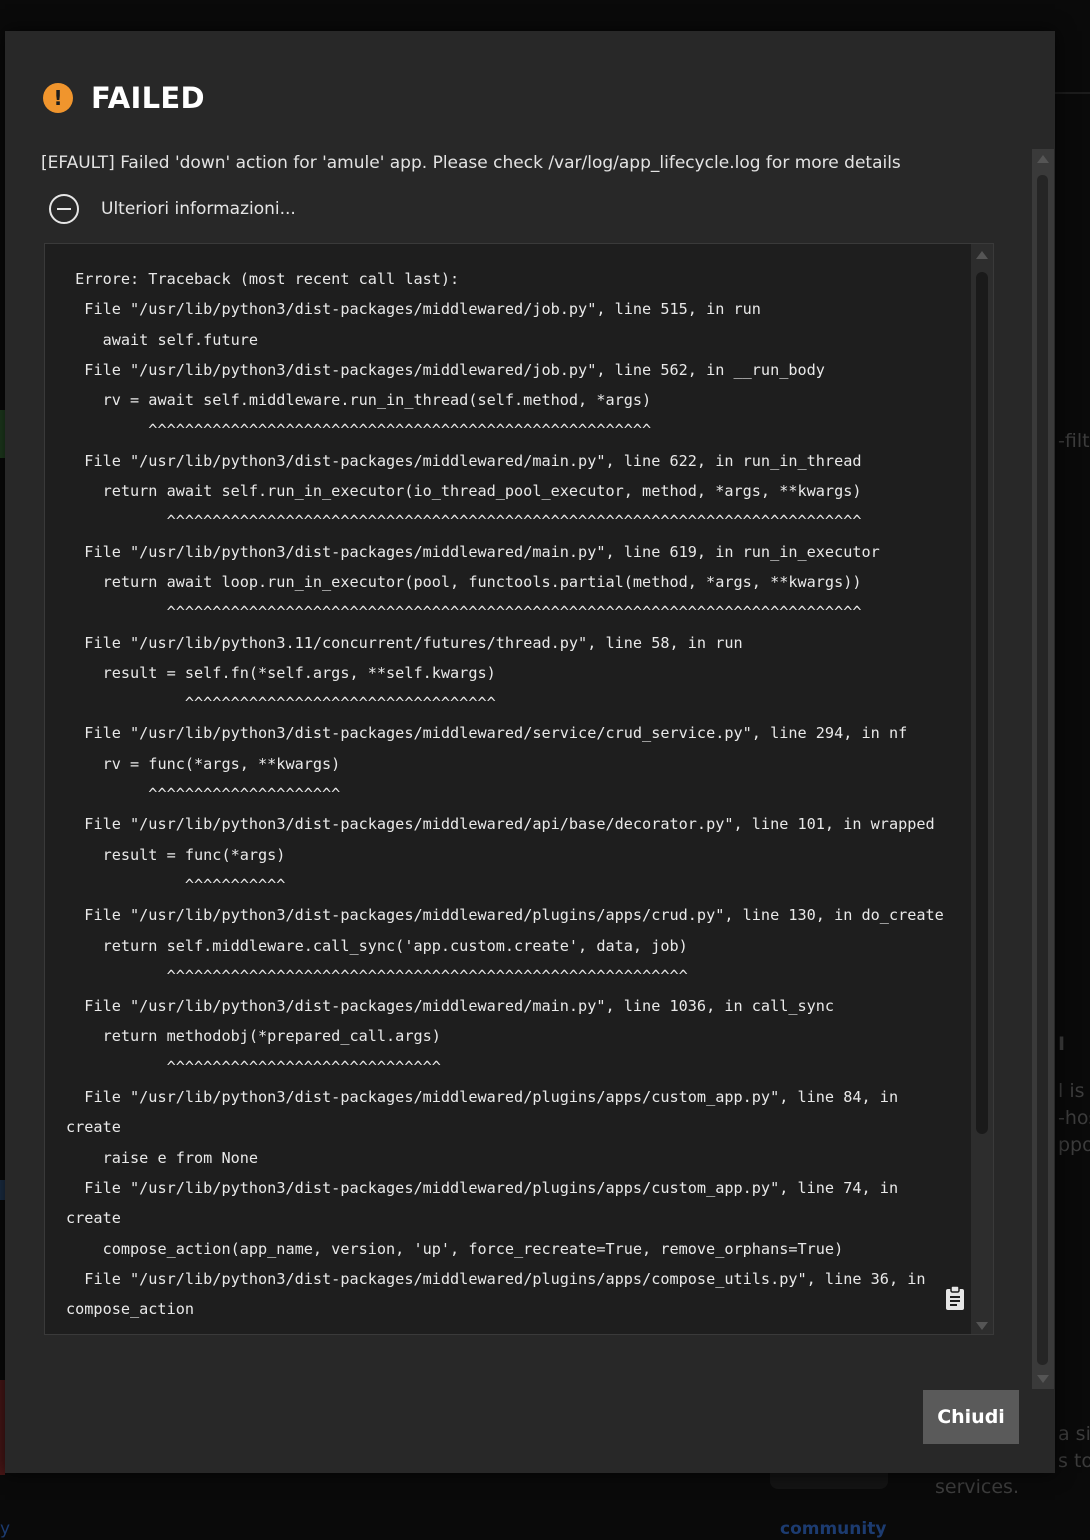 This screenshot has width=1090, height=1540. Describe the element at coordinates (955, 1298) in the screenshot. I see `clipboard-copy-icon` at that location.